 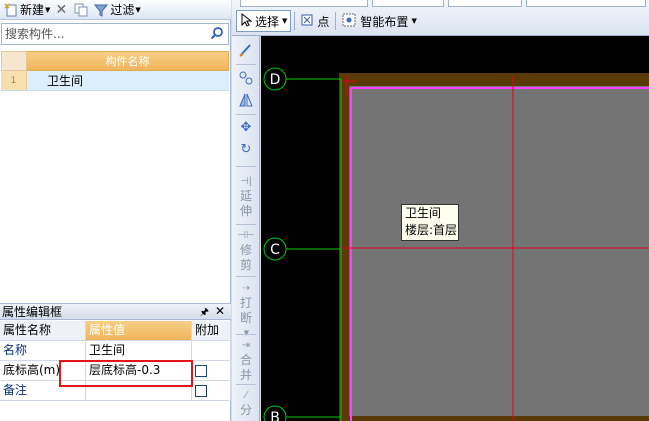 What do you see at coordinates (384, 21) in the screenshot?
I see `smart-layout-label: 智能布置` at bounding box center [384, 21].